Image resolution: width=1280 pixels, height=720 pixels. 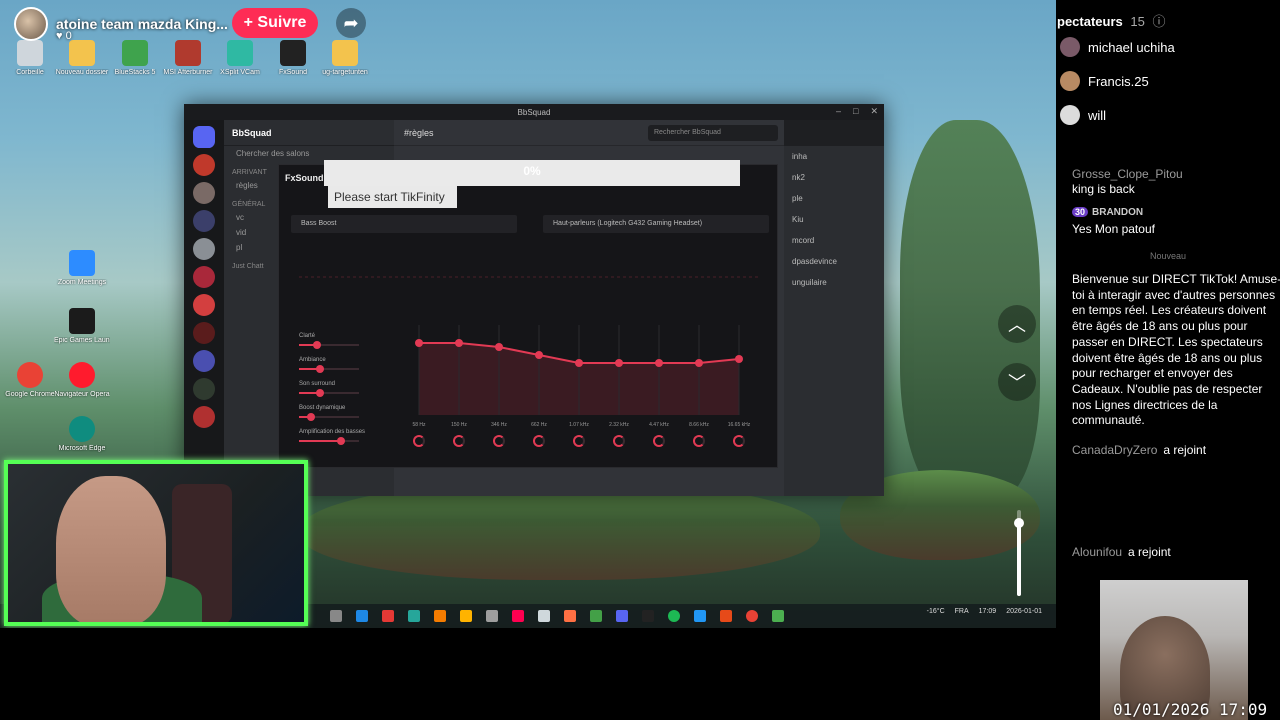 What do you see at coordinates (1107, 212) in the screenshot?
I see `chat-username: 30 BRANDON` at bounding box center [1107, 212].